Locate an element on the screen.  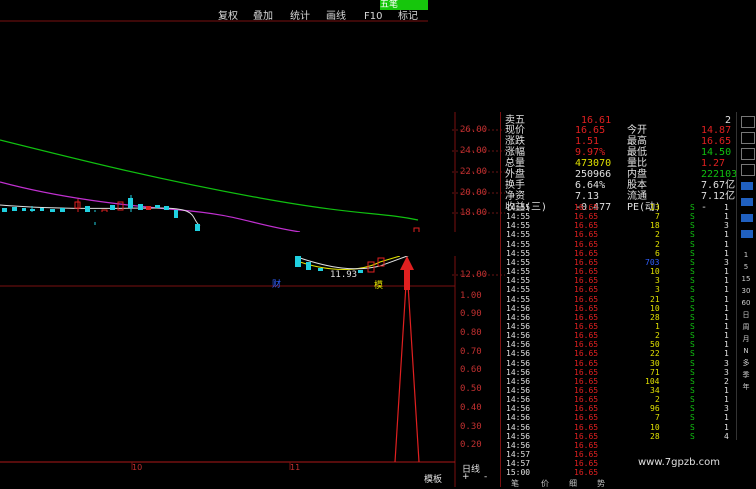
tick-volume: 2 is located at coordinates (657, 400).